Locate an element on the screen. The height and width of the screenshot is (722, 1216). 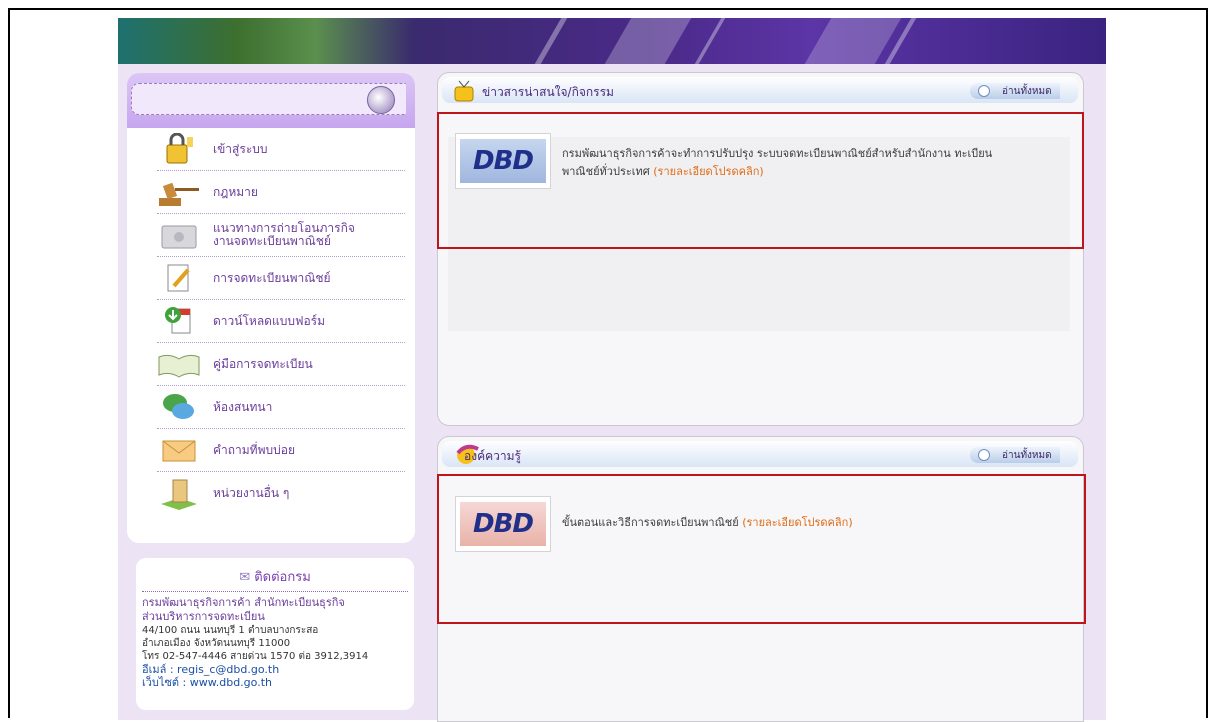
folder-gear-icon is located at coordinates (179, 235).